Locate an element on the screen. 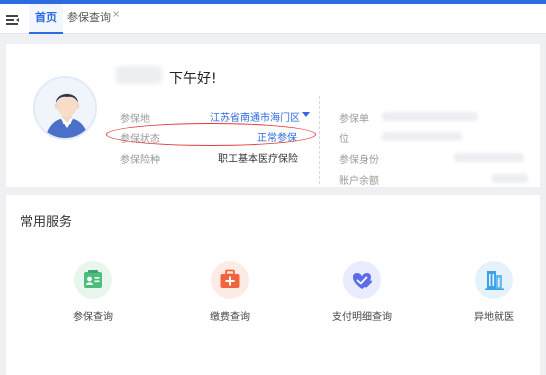 This screenshot has width=546, height=375. insured-place-select: 江苏省南通市海门区 is located at coordinates (255, 116).